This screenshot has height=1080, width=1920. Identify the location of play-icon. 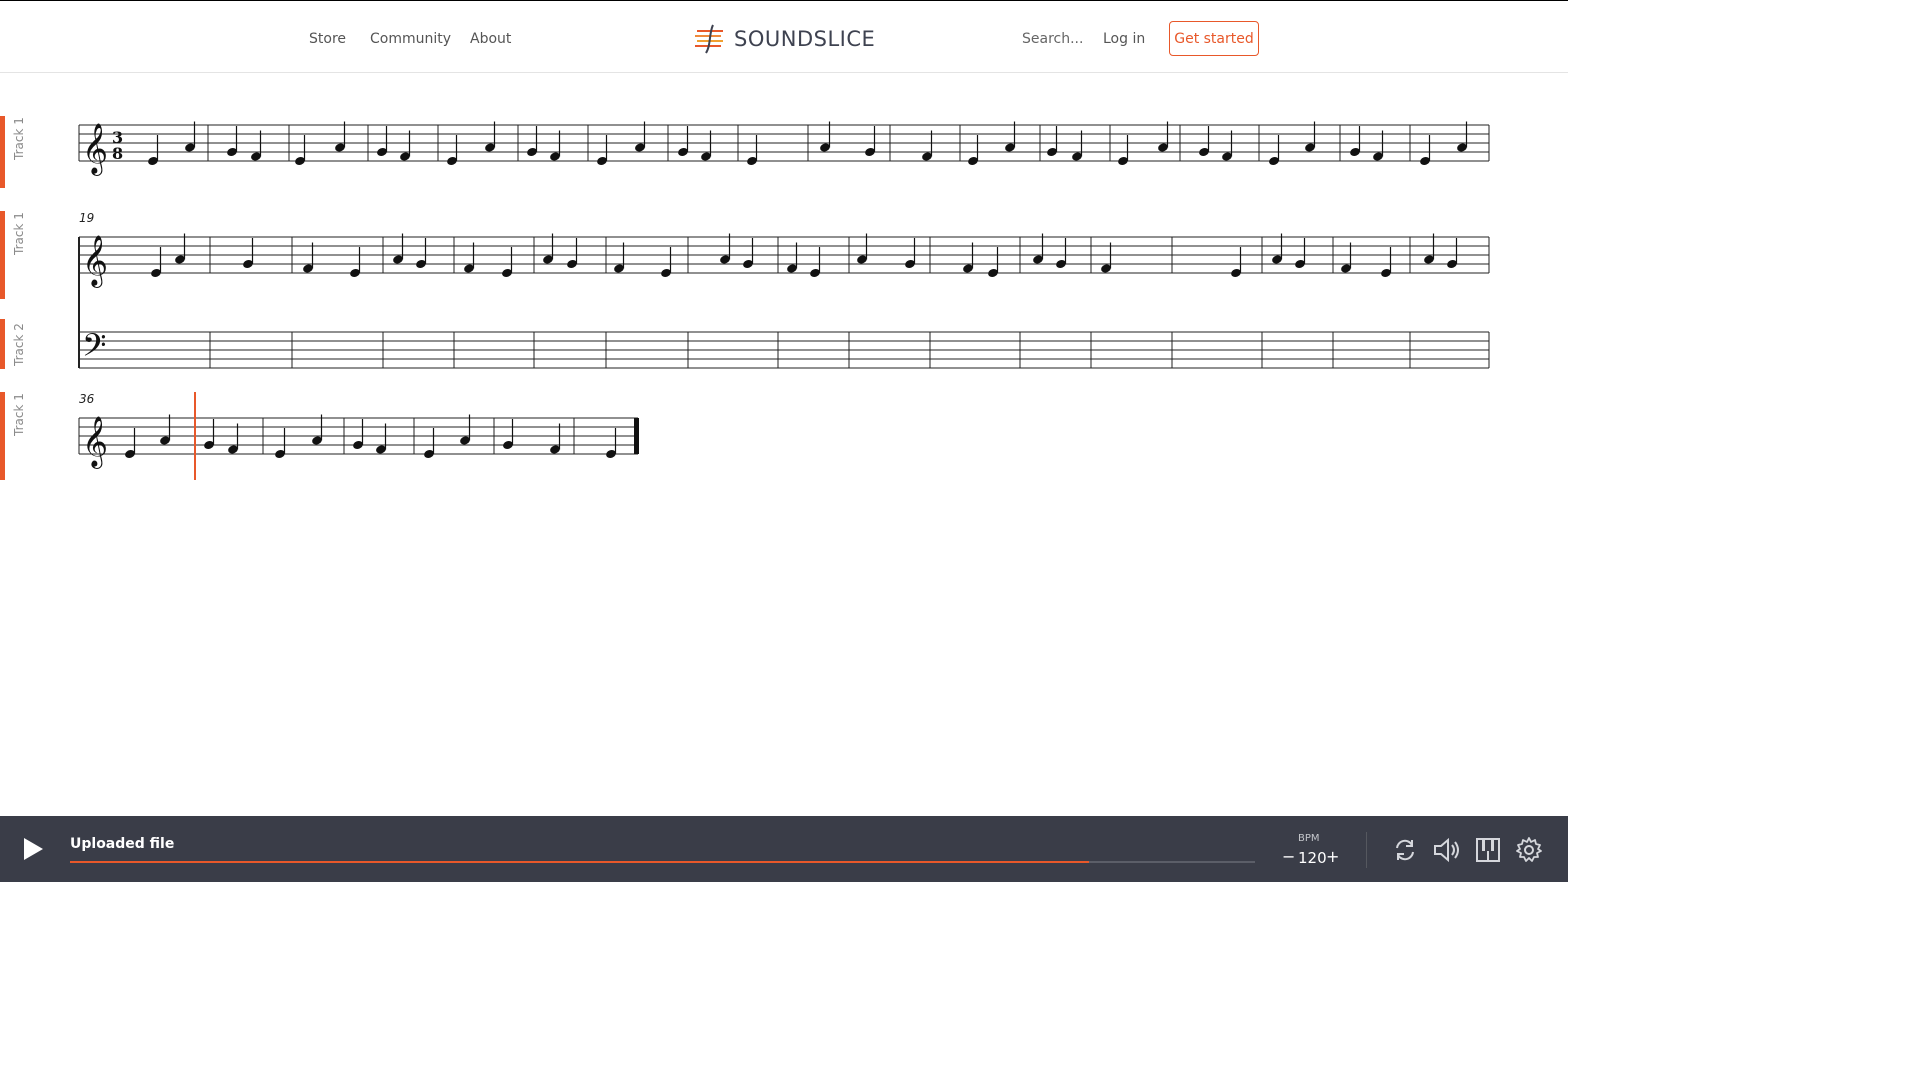
(33, 849).